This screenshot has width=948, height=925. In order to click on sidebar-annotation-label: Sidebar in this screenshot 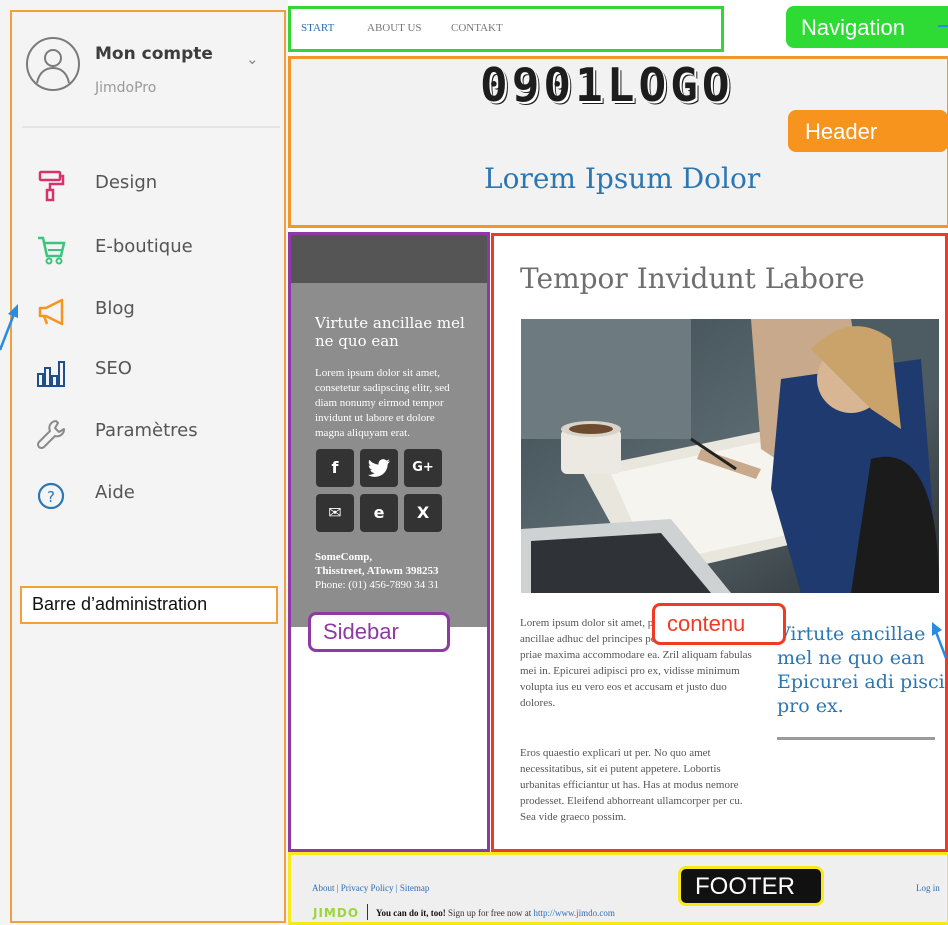, I will do `click(379, 632)`.